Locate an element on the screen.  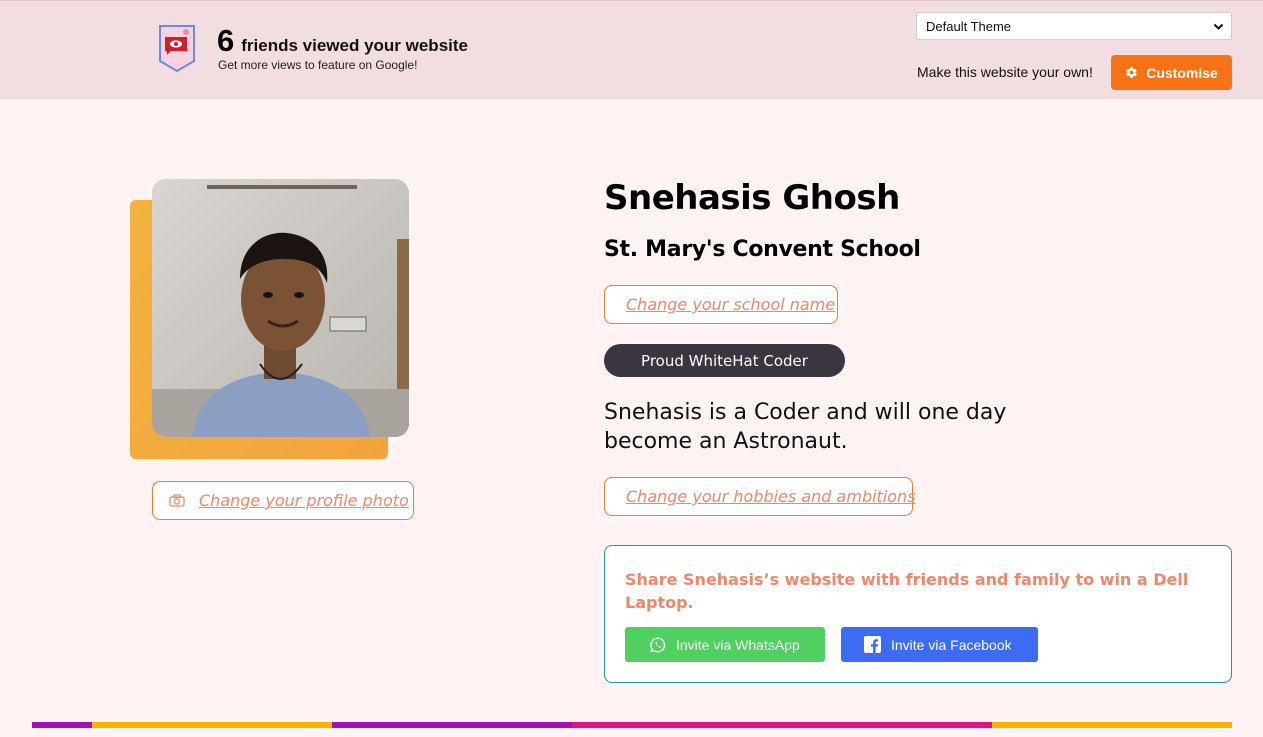
change-profile-photo-label: Change your profile photo is located at coordinates (304, 500).